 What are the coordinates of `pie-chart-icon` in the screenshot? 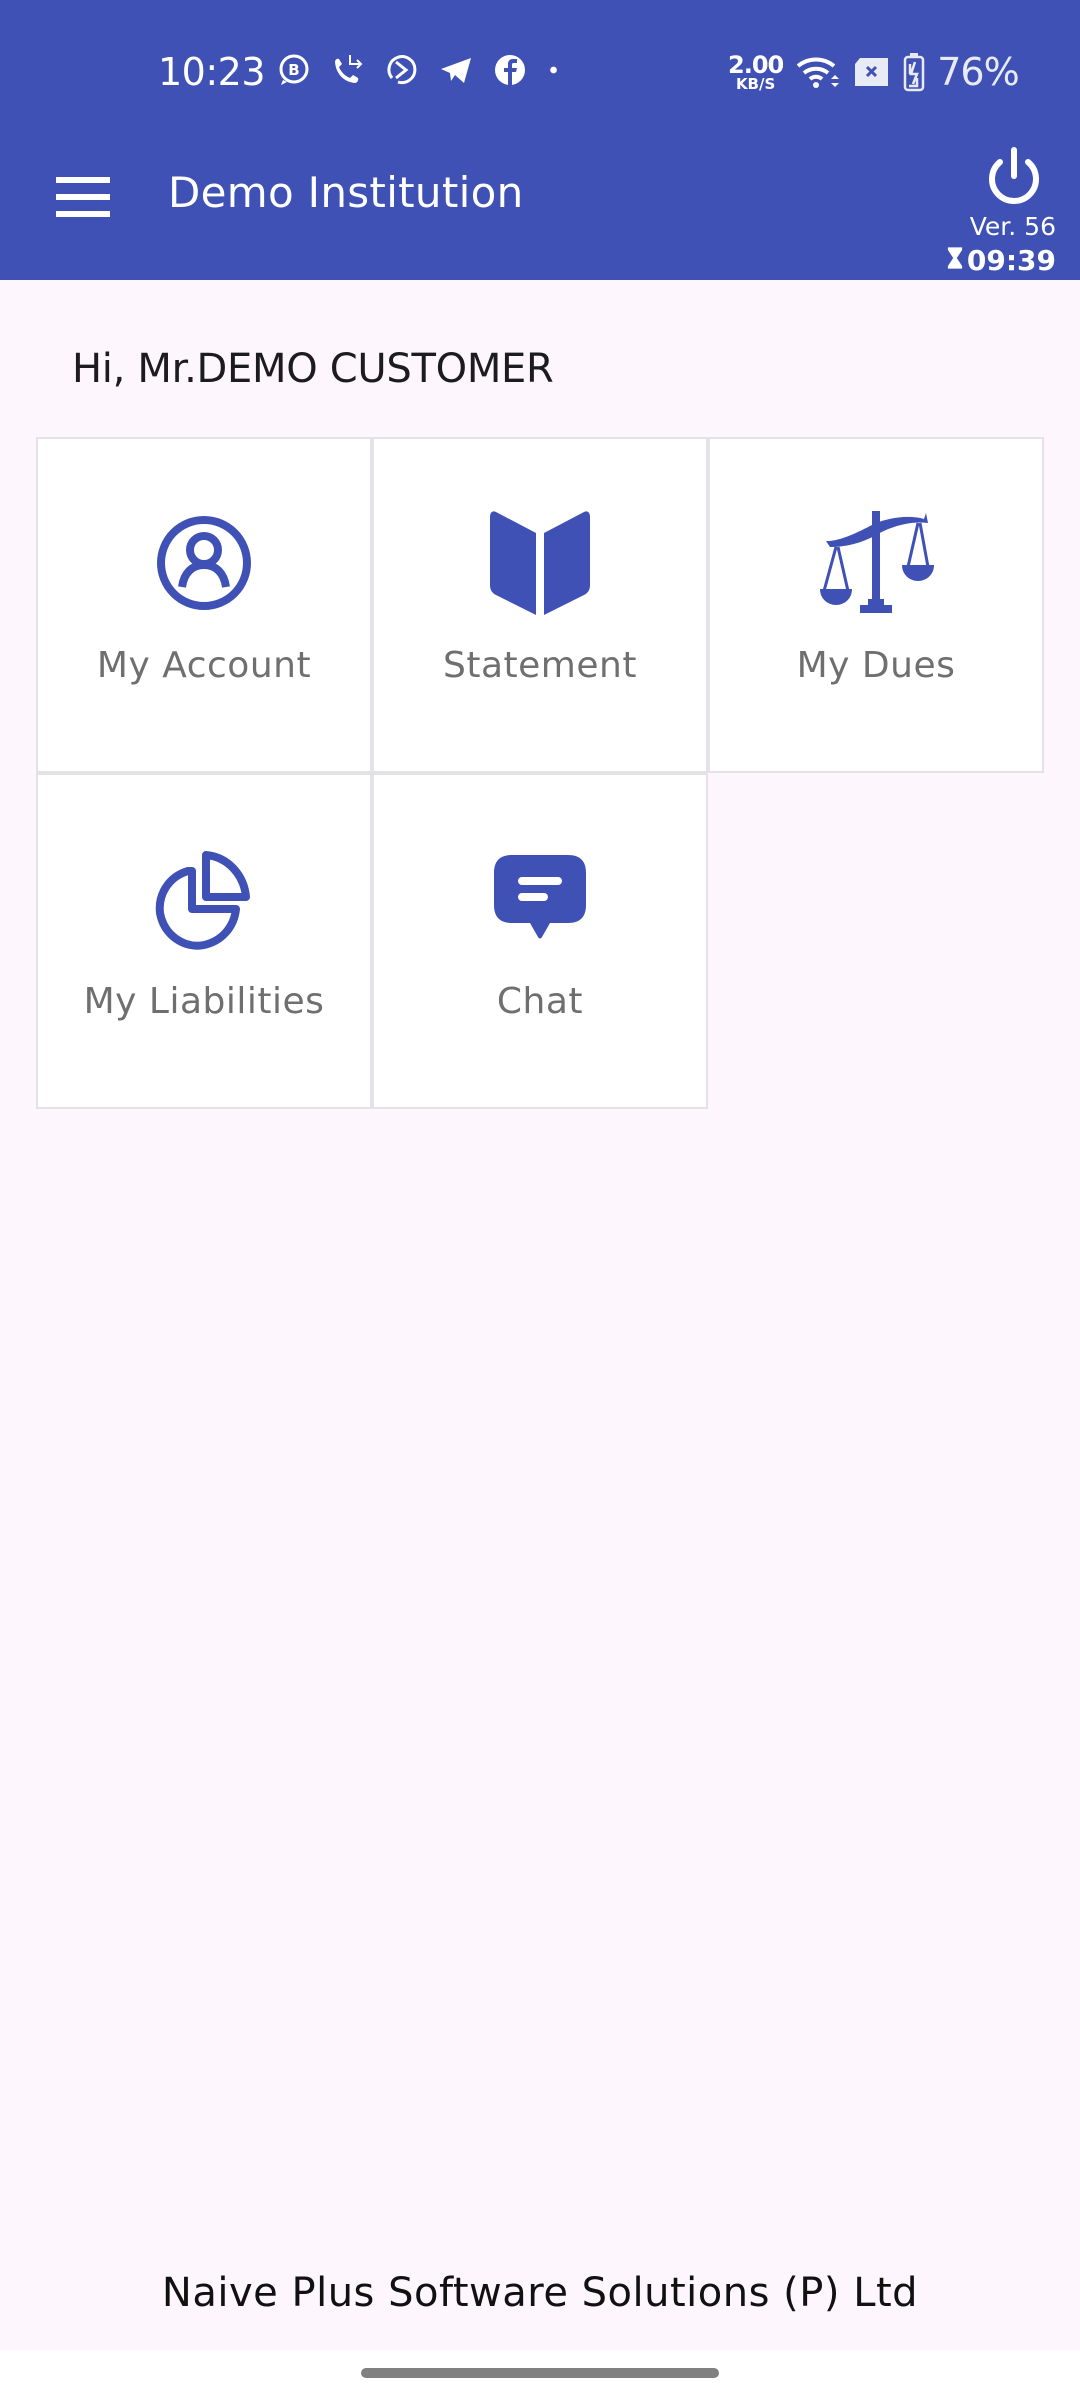 It's located at (204, 901).